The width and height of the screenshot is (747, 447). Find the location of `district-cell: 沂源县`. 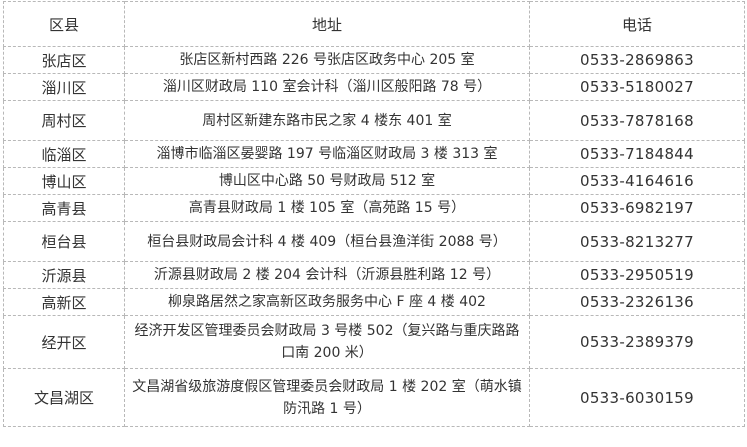

district-cell: 沂源县 is located at coordinates (64, 275).